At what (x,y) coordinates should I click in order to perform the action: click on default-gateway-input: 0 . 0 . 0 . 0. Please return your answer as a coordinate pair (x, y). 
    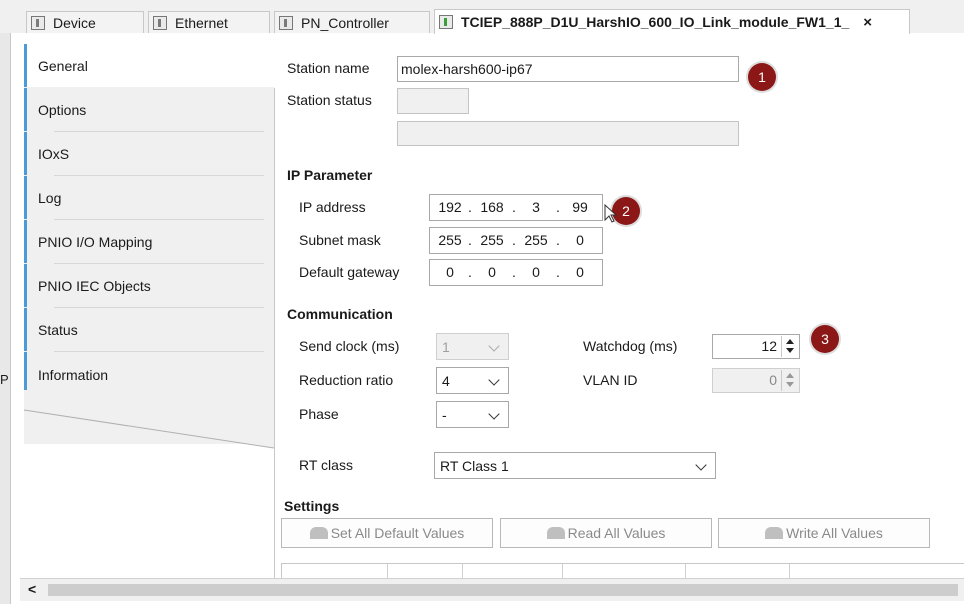
    Looking at the image, I should click on (516, 272).